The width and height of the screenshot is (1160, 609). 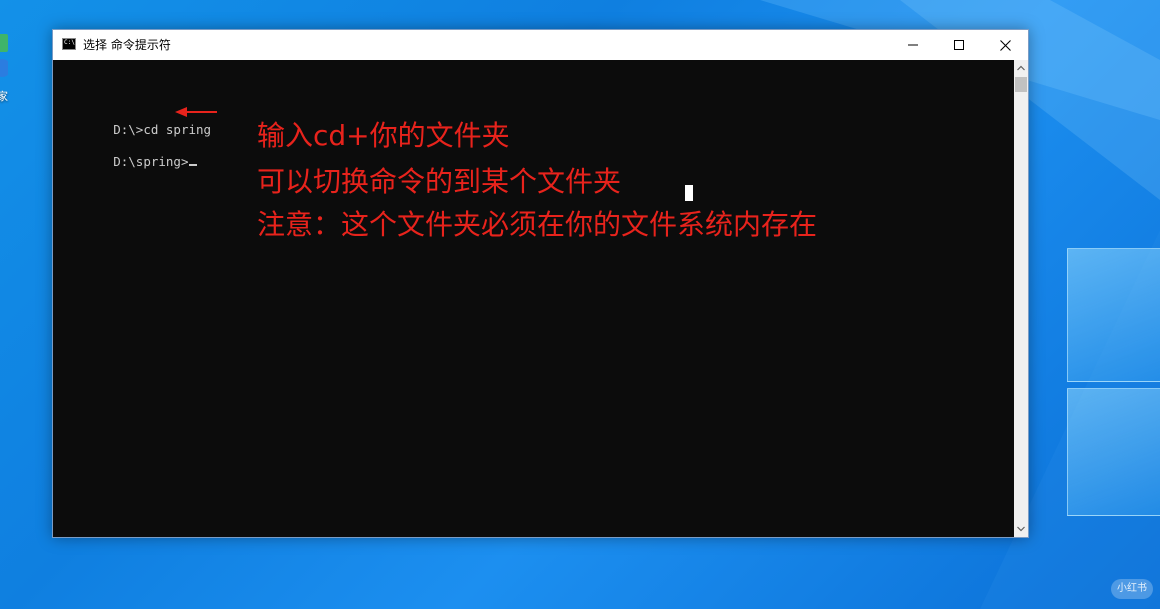 I want to click on chevron-down-icon, so click(x=1021, y=529).